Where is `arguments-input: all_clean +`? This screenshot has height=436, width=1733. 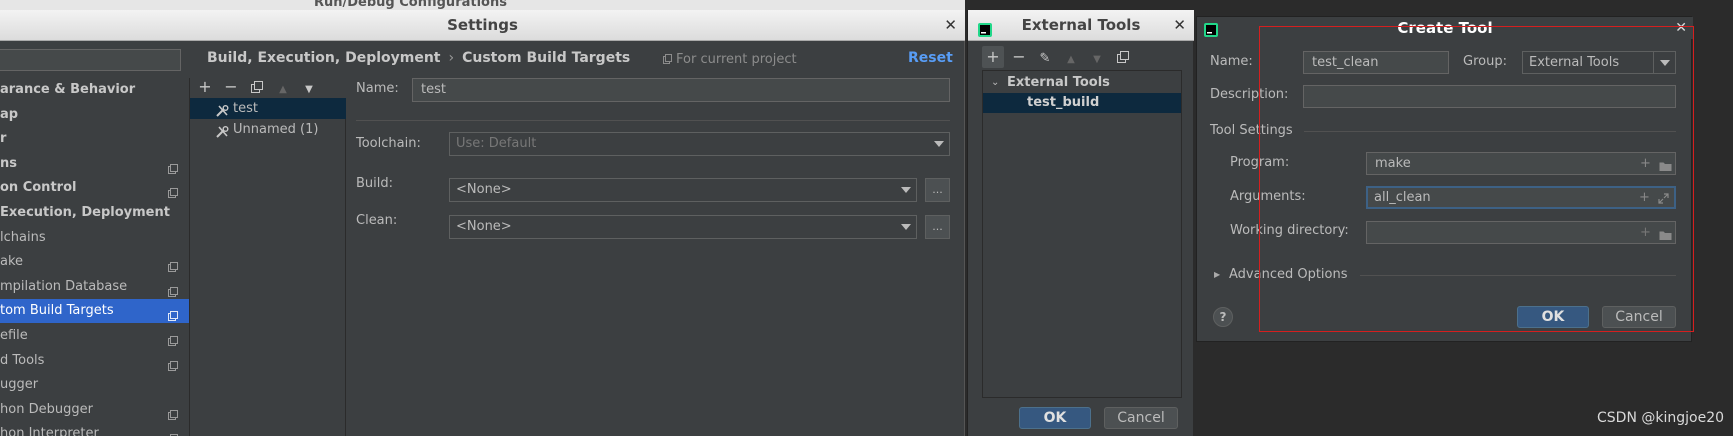
arguments-input: all_clean + is located at coordinates (1521, 197).